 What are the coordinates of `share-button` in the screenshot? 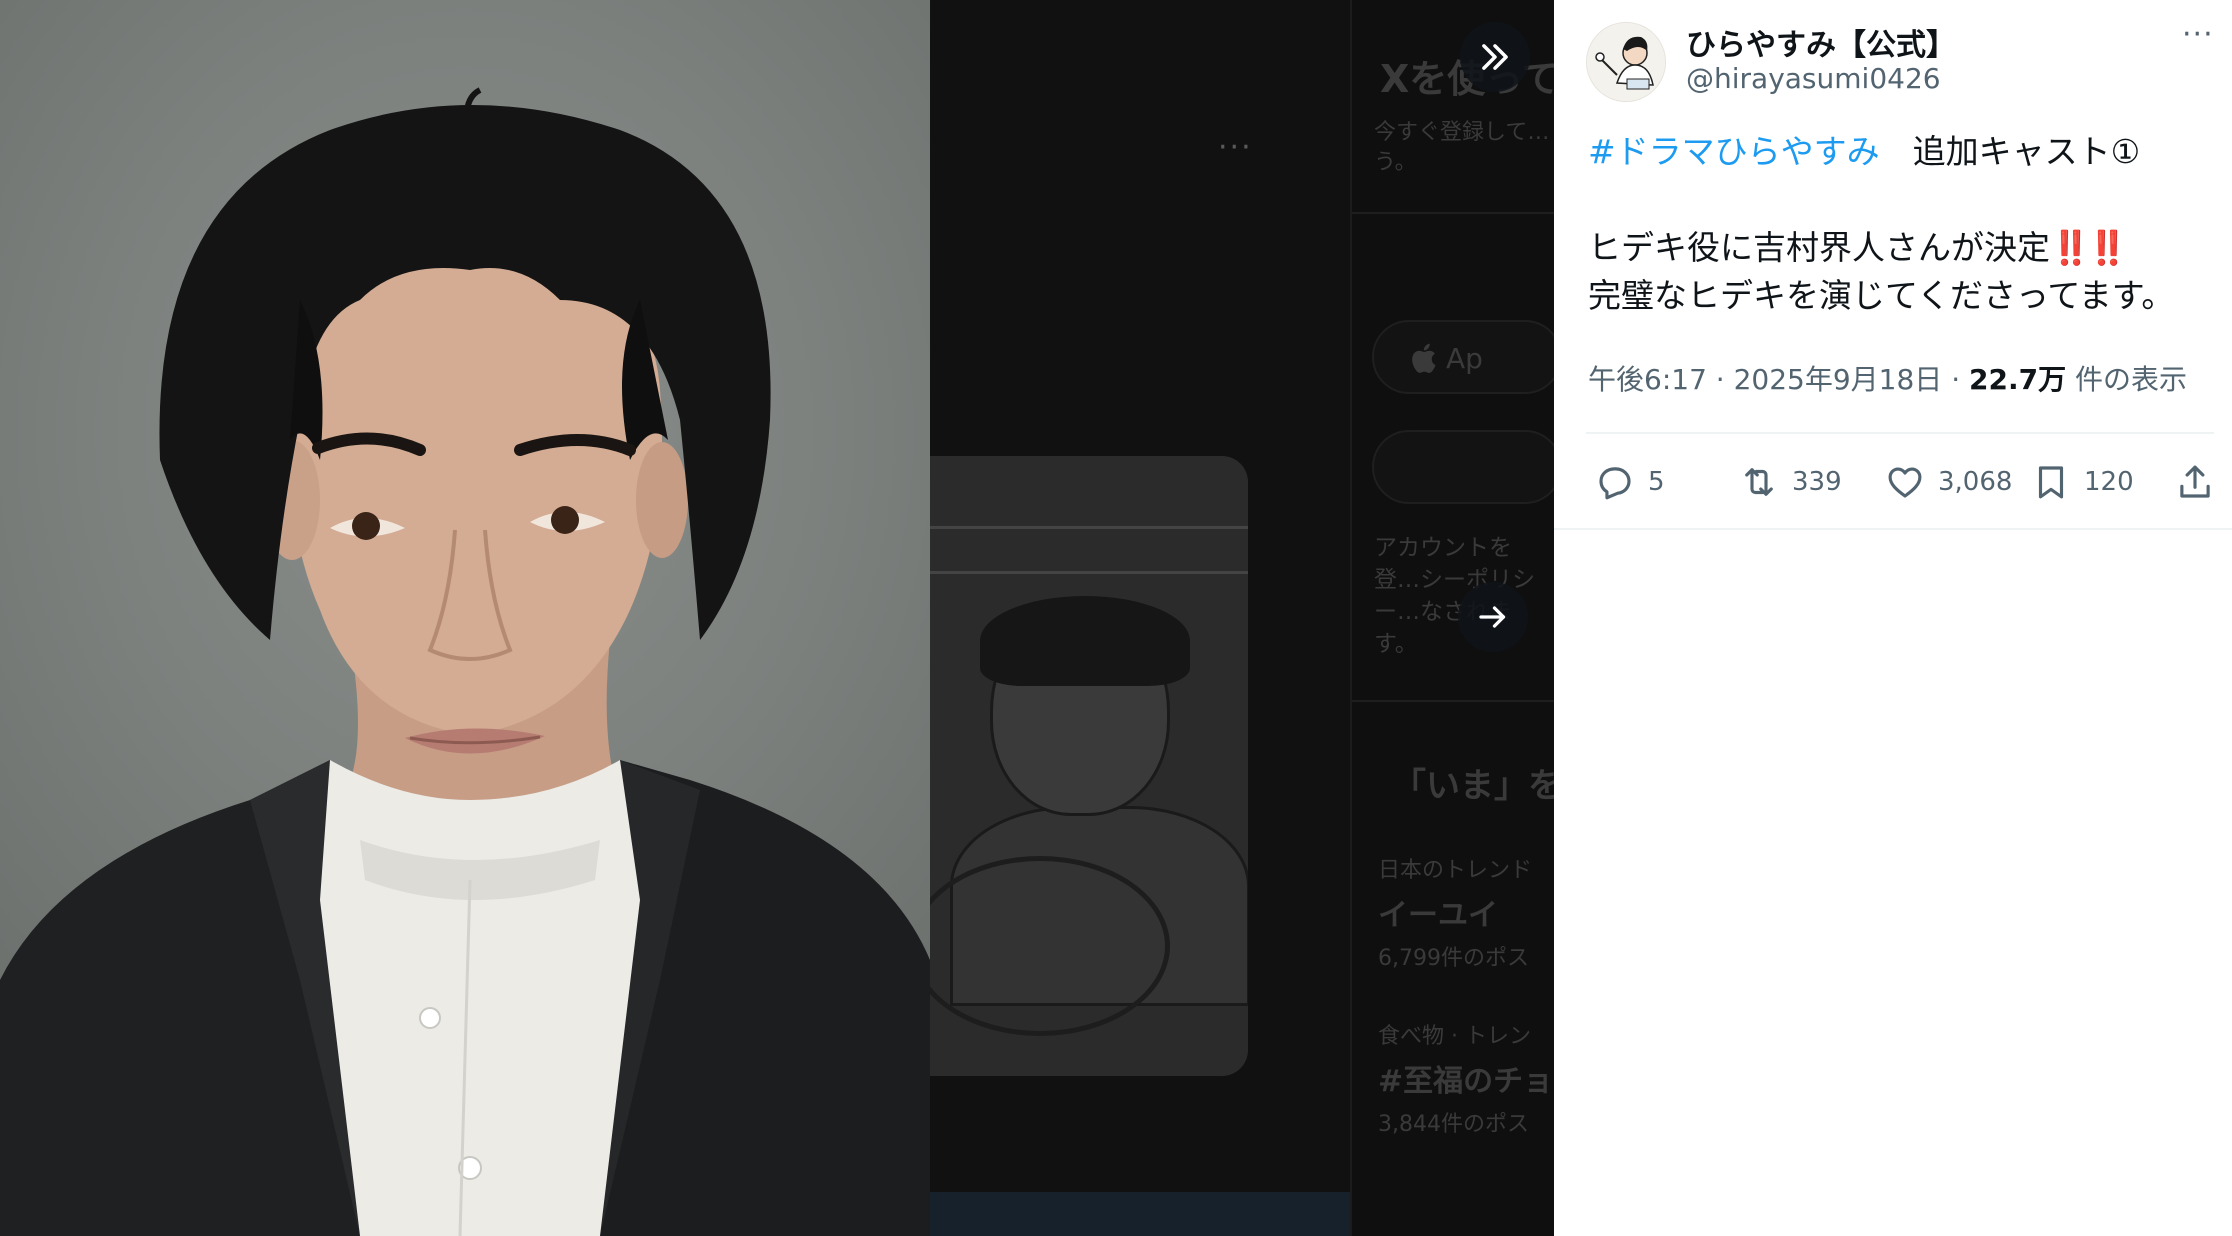 It's located at (2201, 482).